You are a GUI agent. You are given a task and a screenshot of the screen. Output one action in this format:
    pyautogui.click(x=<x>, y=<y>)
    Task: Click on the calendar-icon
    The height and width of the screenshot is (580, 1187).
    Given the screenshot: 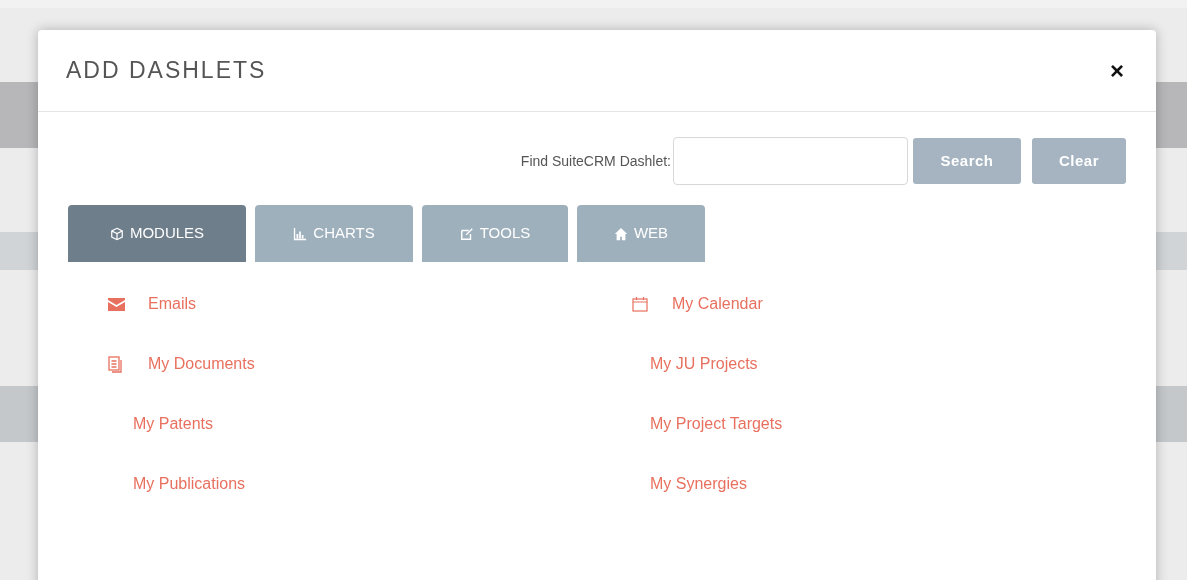 What is the action you would take?
    pyautogui.click(x=640, y=304)
    